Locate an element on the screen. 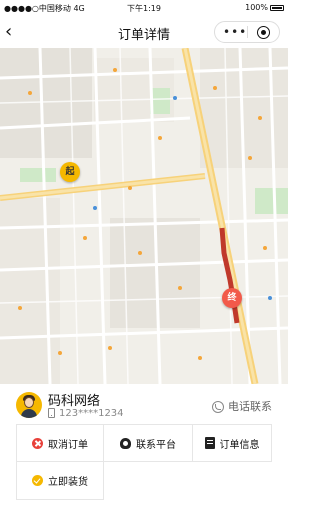  contact-platform-label: 联系平台 is located at coordinates (156, 445).